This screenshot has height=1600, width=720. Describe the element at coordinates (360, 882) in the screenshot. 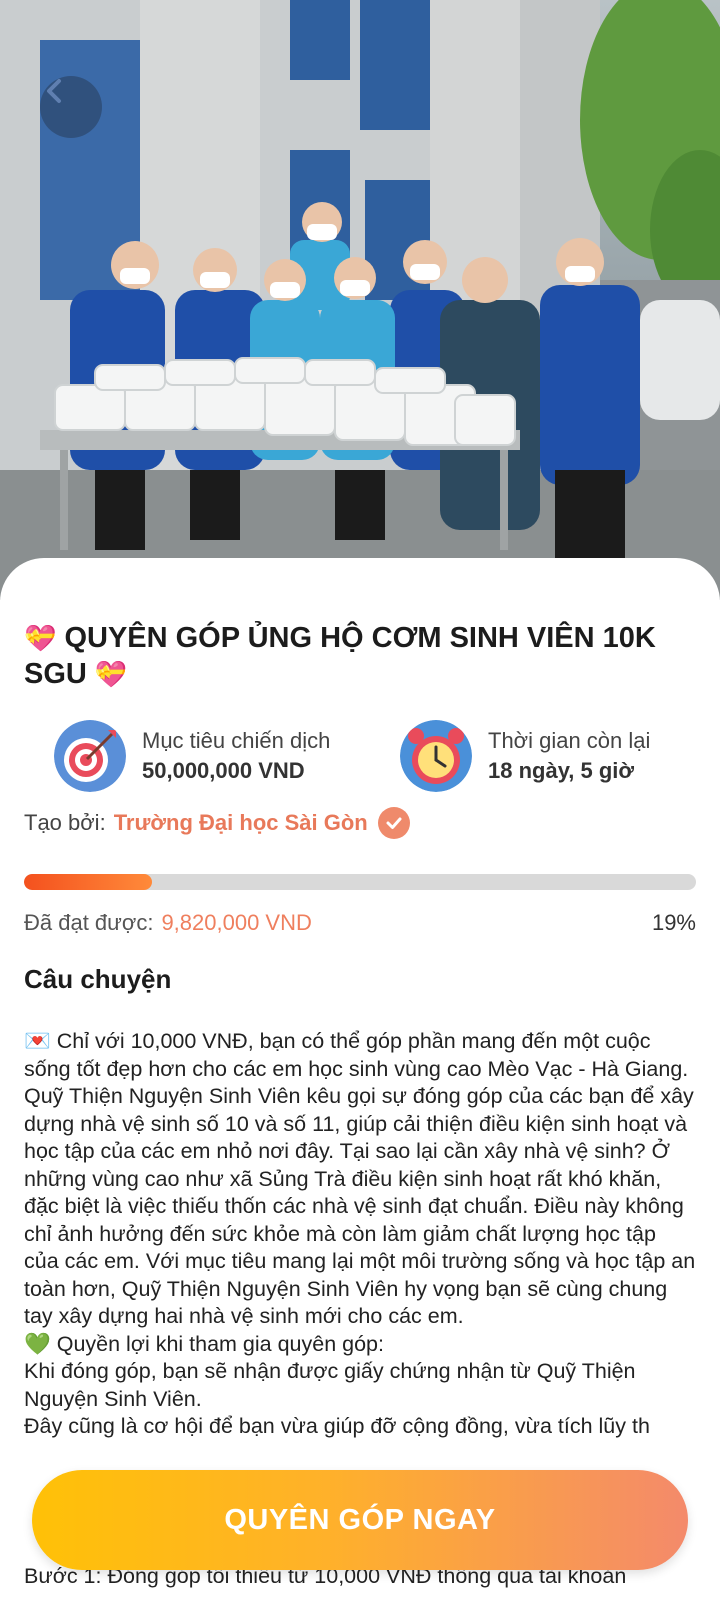

I see `donation-progress-bar` at that location.